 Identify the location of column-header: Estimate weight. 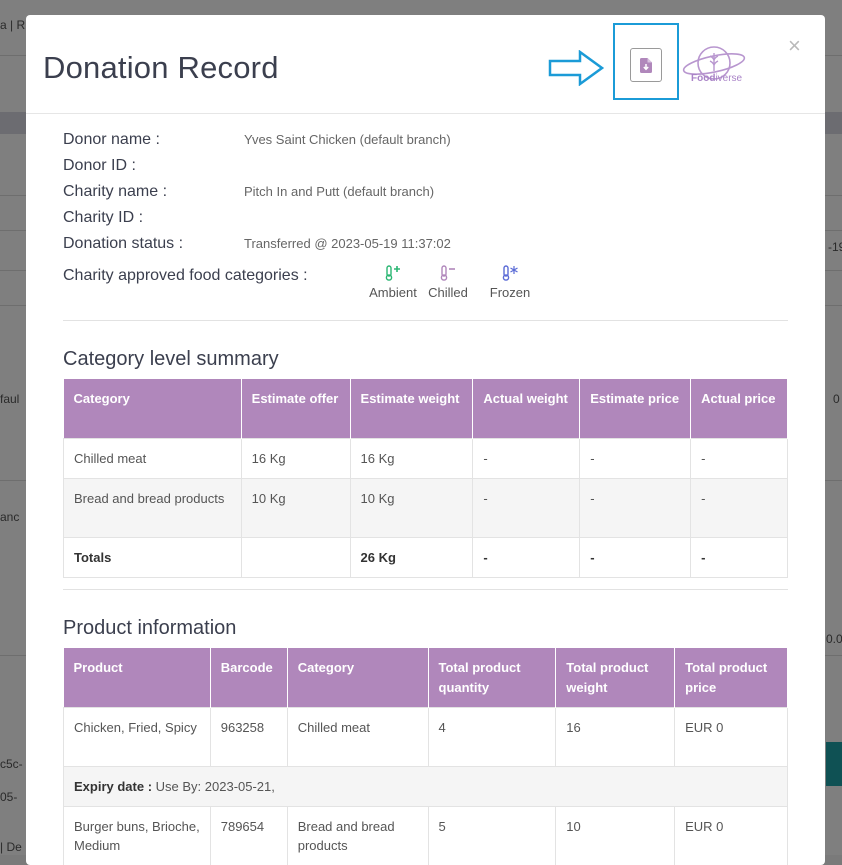
(412, 408).